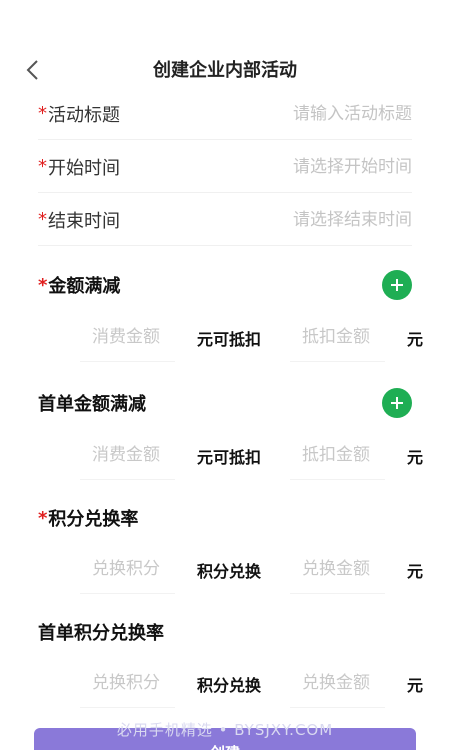  What do you see at coordinates (322, 166) in the screenshot?
I see `start-time-picker` at bounding box center [322, 166].